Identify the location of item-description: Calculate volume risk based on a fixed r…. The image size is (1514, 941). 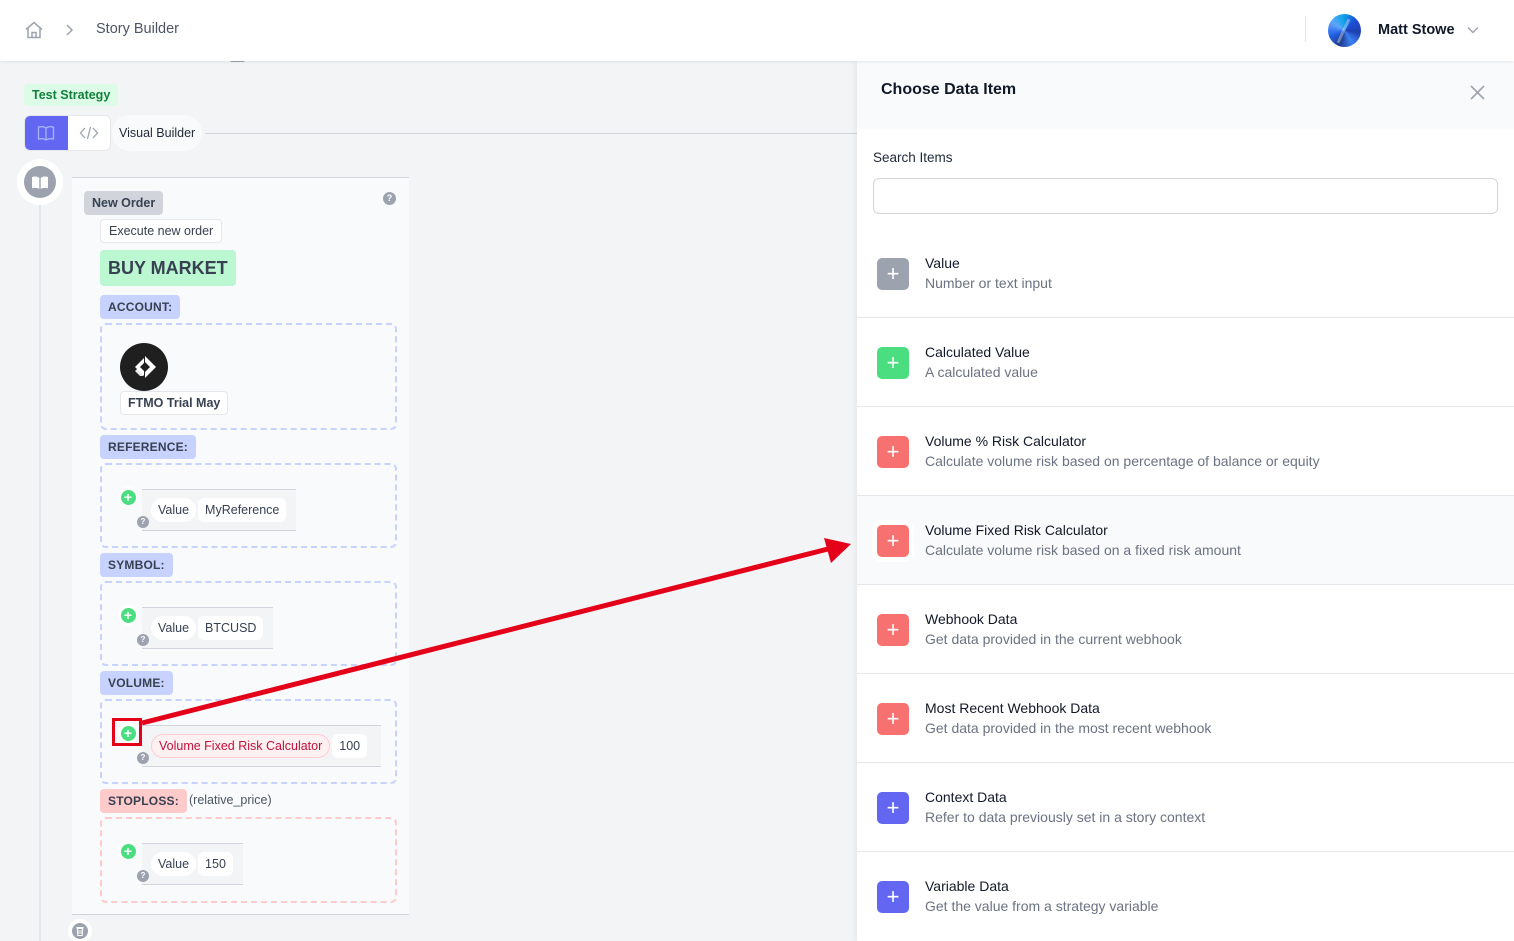
(1083, 550).